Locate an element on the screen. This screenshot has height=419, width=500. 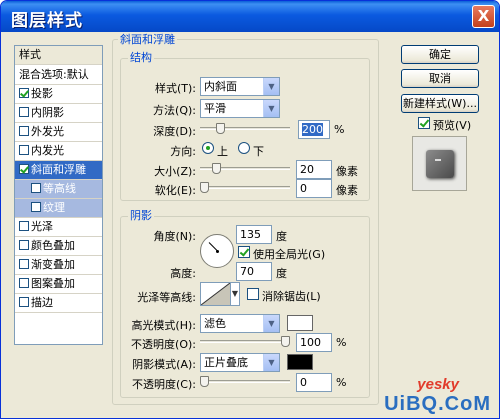
angle-input: 135 is located at coordinates (254, 234).